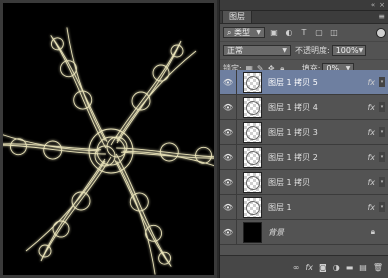 Image resolution: width=388 pixels, height=278 pixels. I want to click on panel-menu-icon: ≡, so click(381, 16).